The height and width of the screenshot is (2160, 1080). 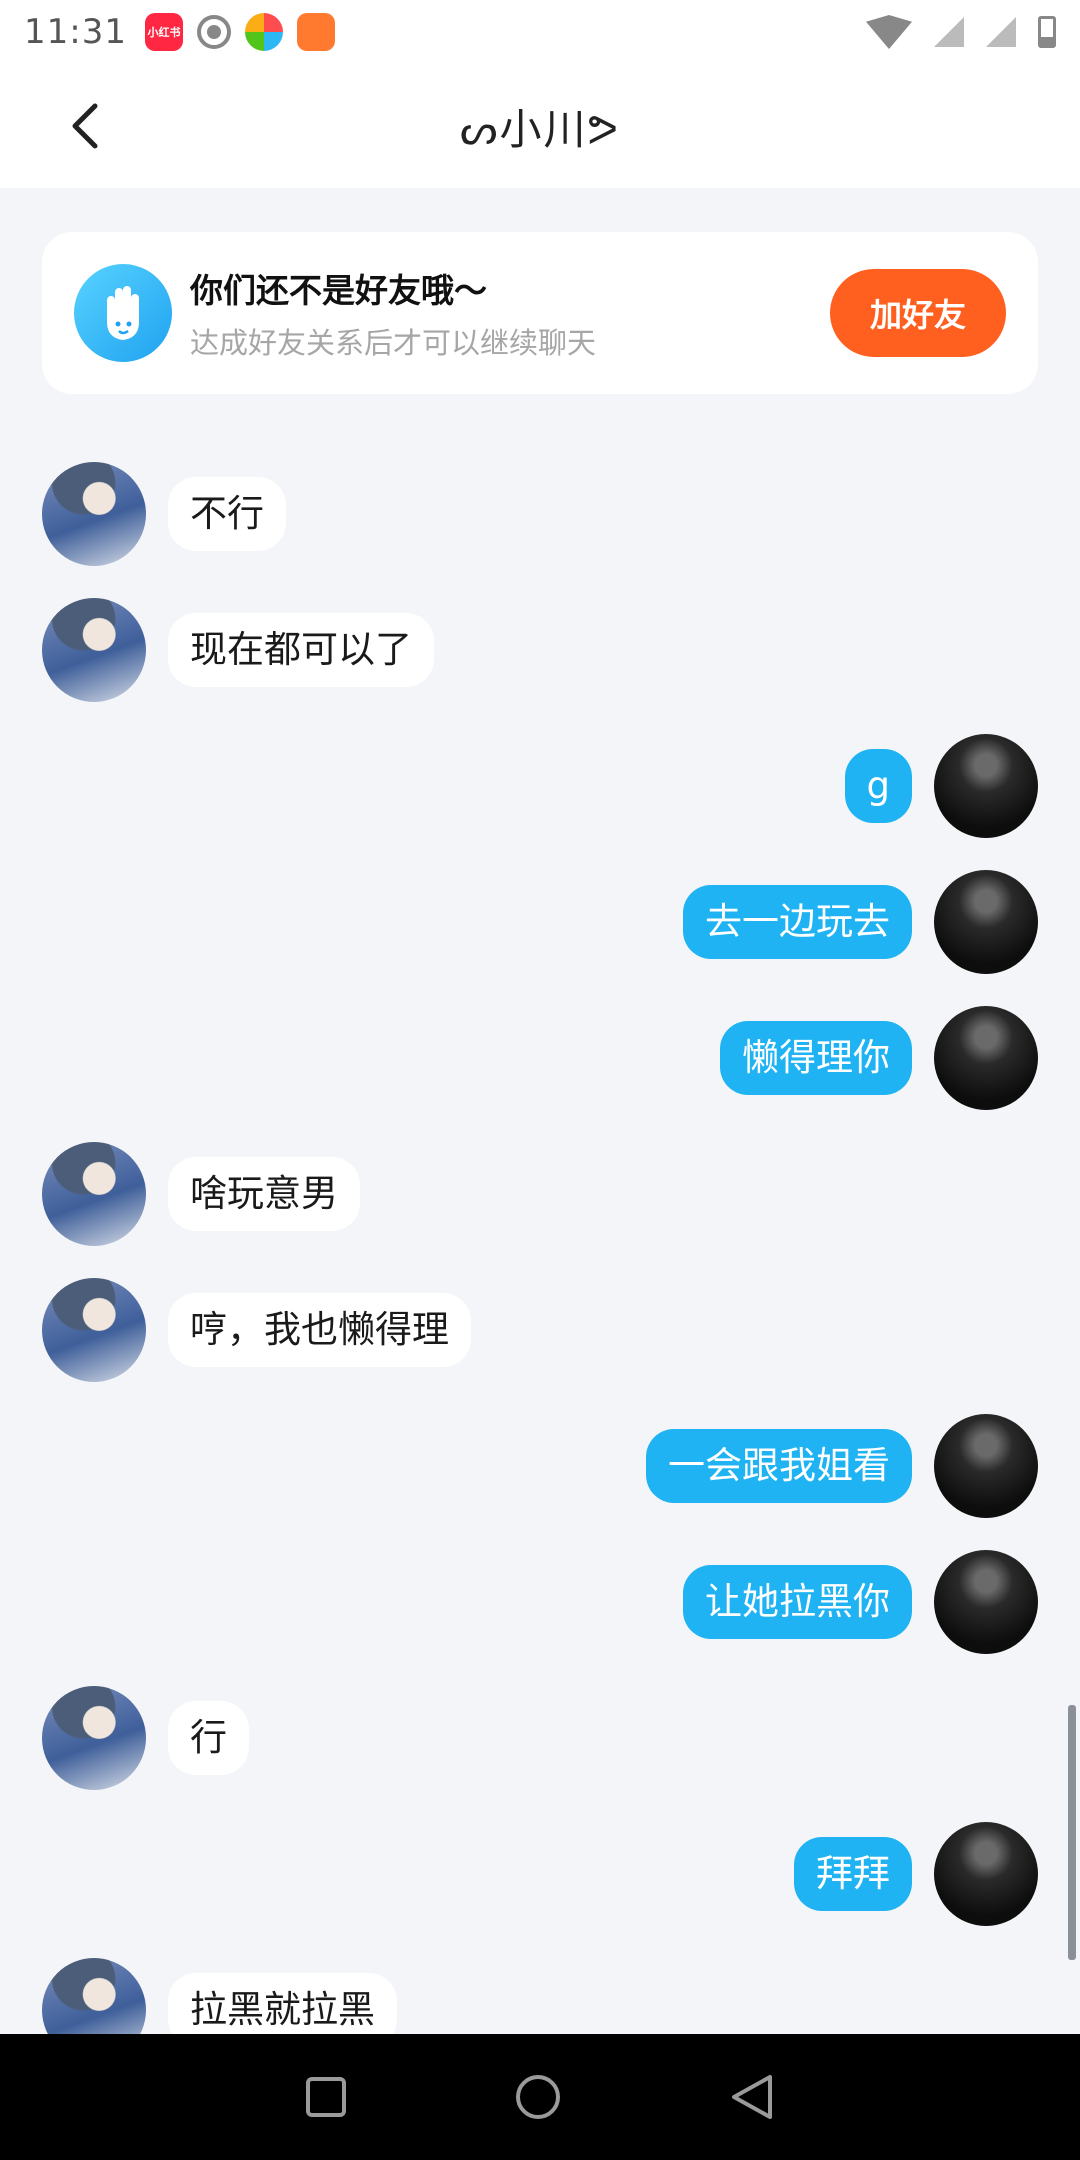 What do you see at coordinates (1047, 32) in the screenshot?
I see `battery-icon` at bounding box center [1047, 32].